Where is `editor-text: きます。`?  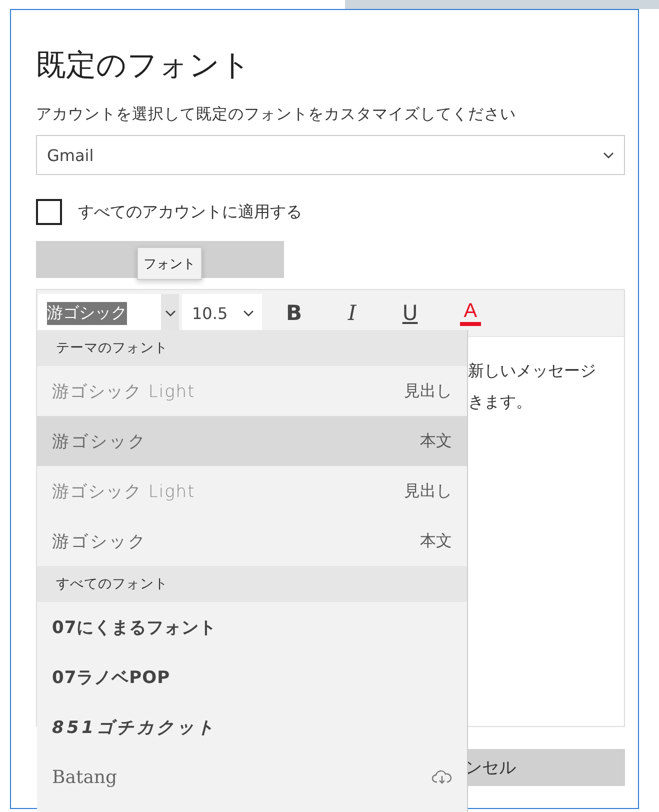
editor-text: きます。 is located at coordinates (500, 402).